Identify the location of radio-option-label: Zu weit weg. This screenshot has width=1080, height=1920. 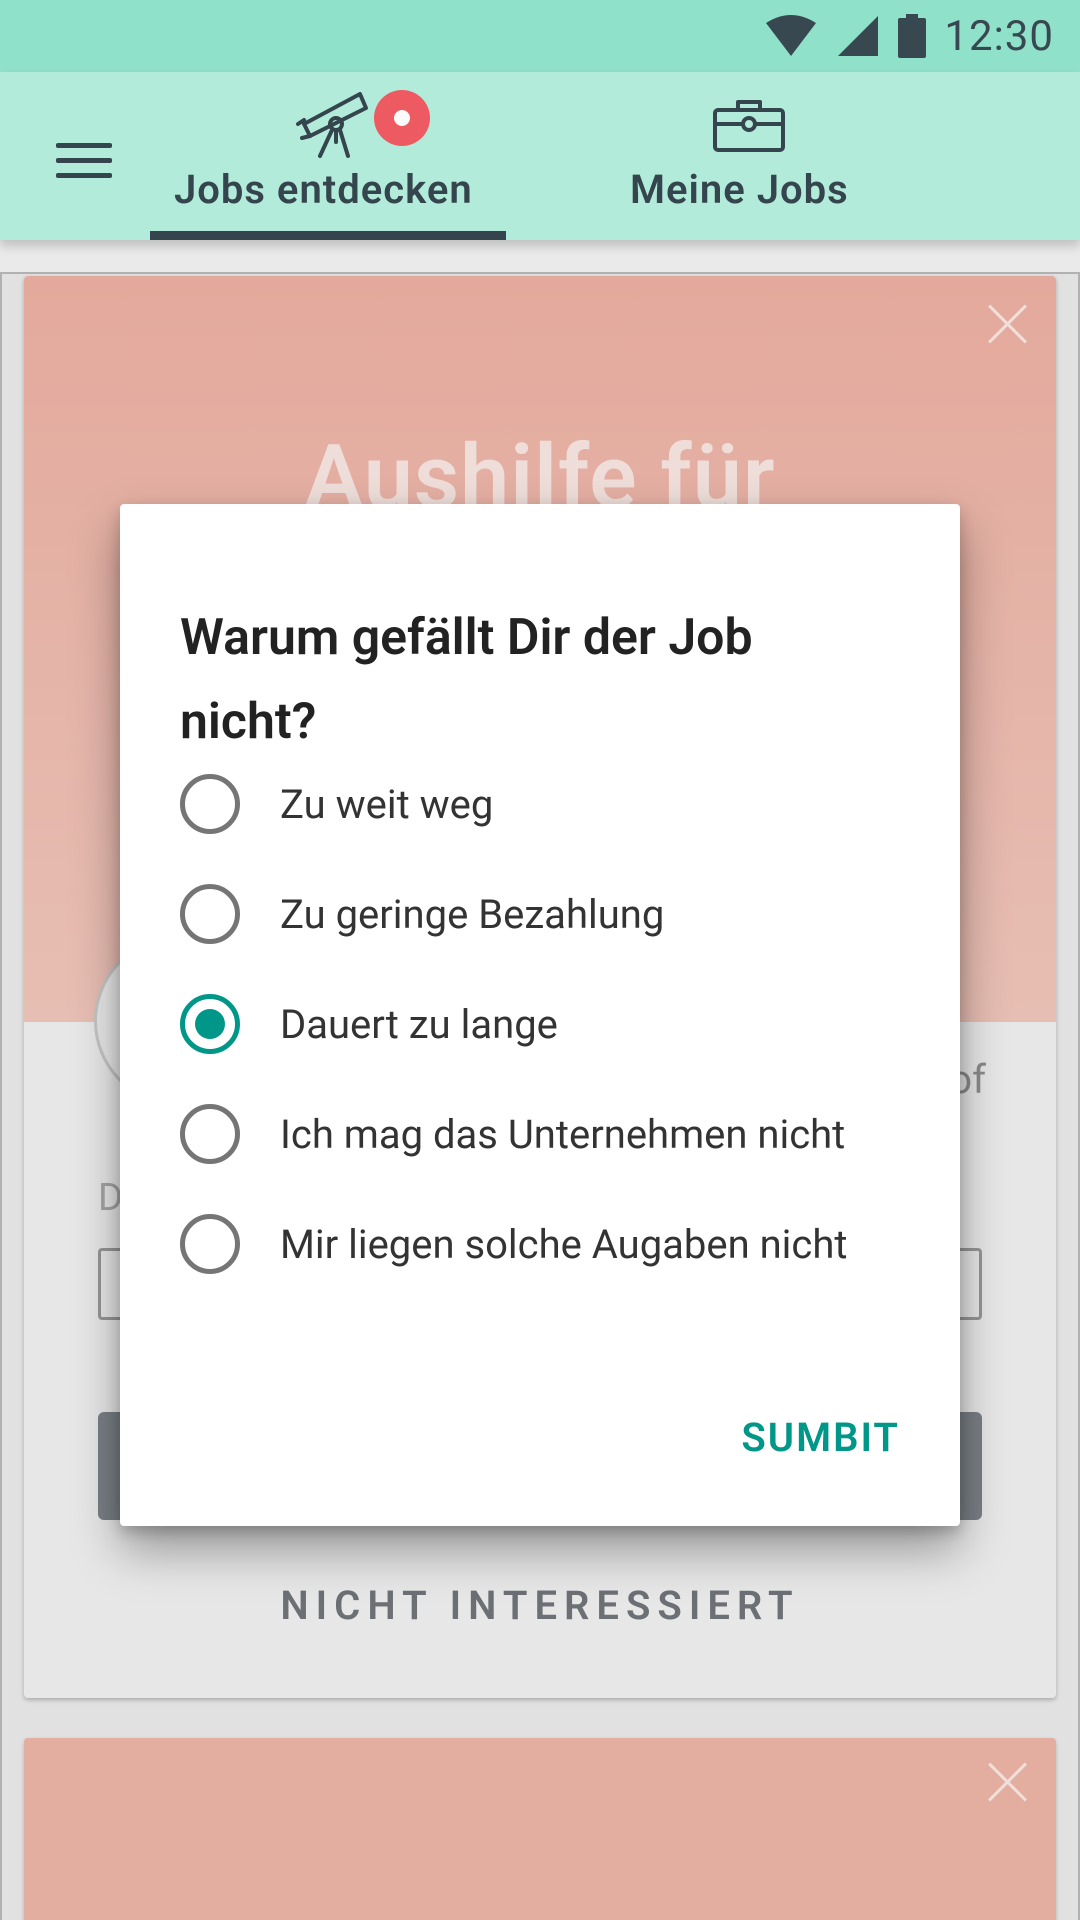
(387, 804).